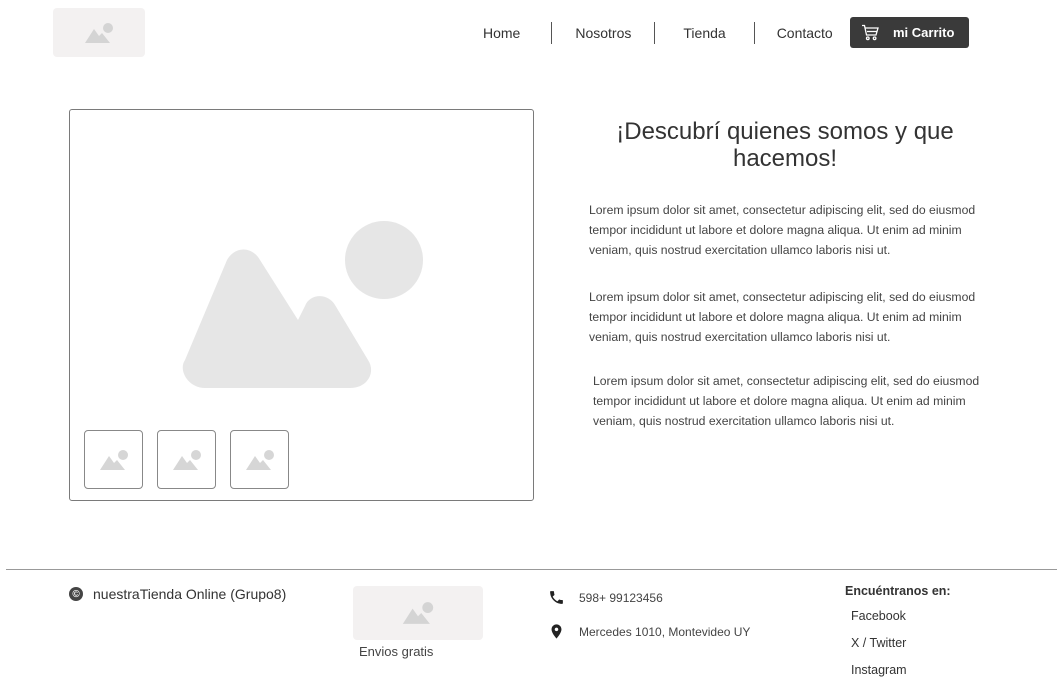  Describe the element at coordinates (76, 594) in the screenshot. I see `copyright-icon: ©` at that location.